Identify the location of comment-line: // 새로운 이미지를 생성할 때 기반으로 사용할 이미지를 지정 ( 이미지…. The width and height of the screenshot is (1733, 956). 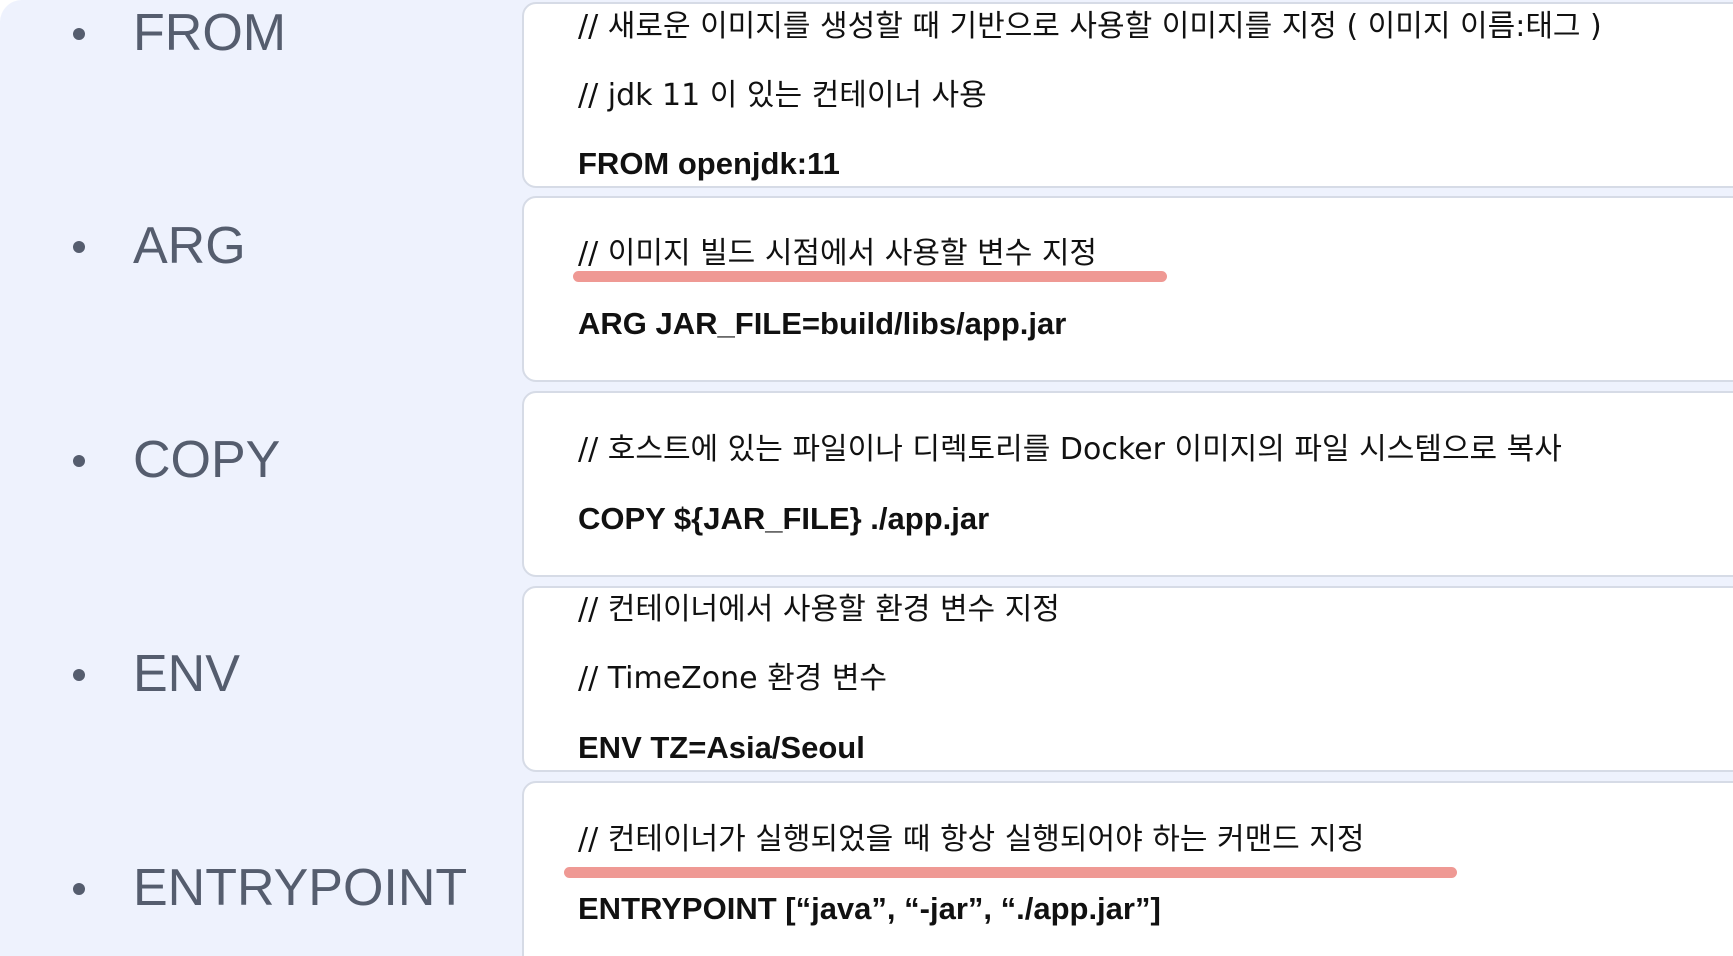
(1090, 26).